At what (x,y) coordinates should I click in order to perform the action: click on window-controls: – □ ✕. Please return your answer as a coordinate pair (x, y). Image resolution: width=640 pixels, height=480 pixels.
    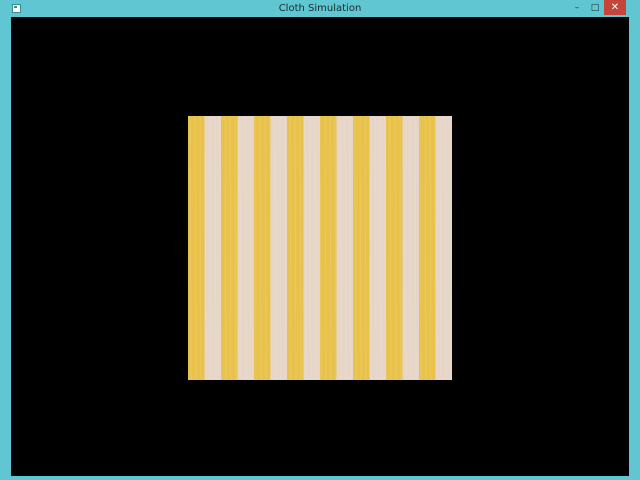
    Looking at the image, I should click on (597, 7).